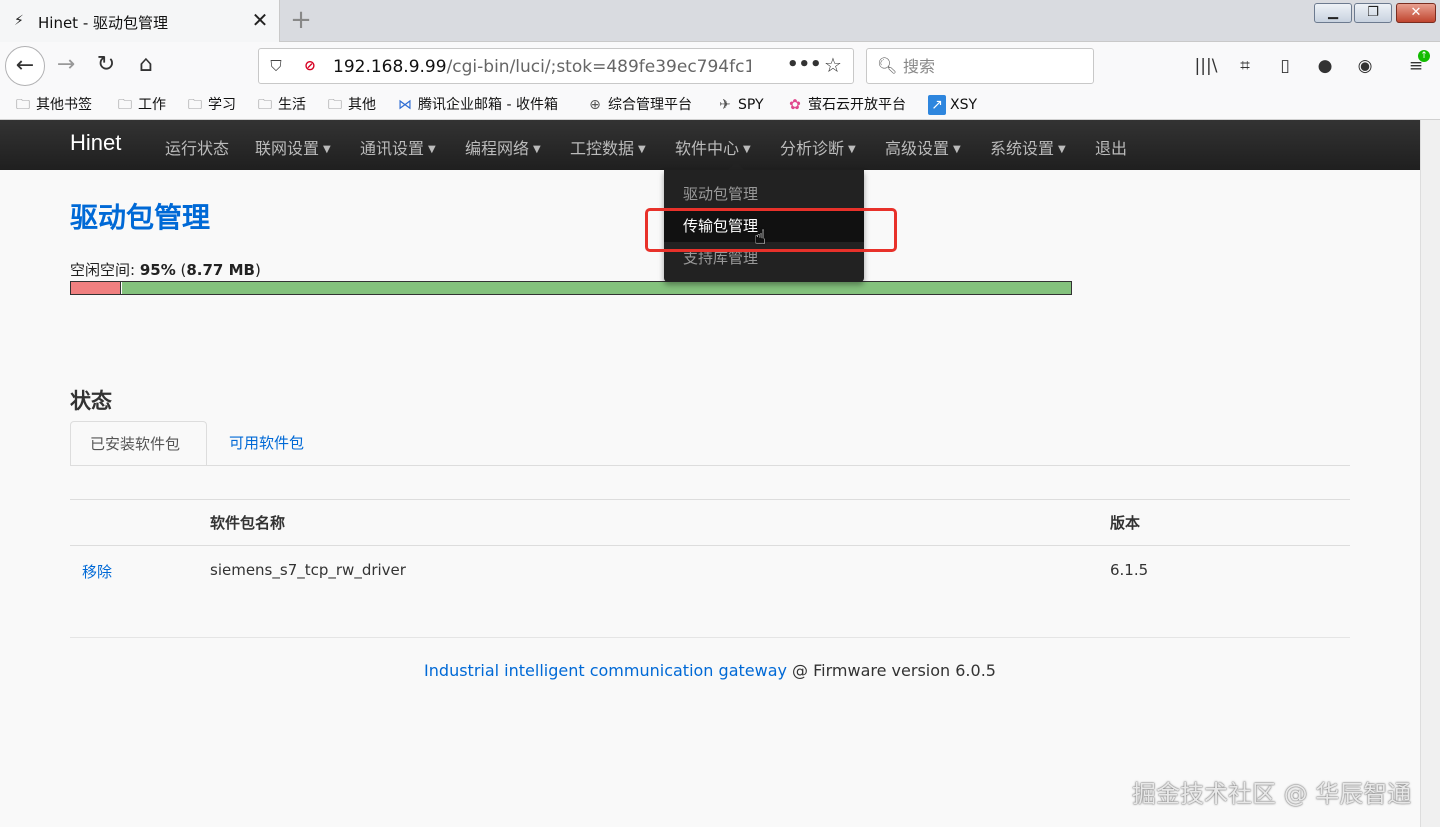 Image resolution: width=1440 pixels, height=827 pixels. Describe the element at coordinates (276, 66) in the screenshot. I see `shield-icon: ⛉` at that location.